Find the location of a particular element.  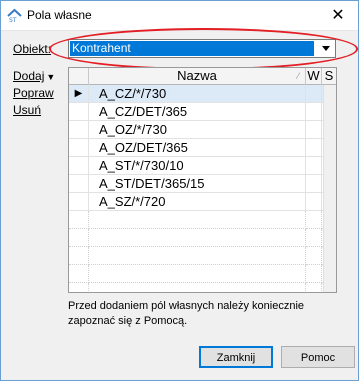

header-name: Nazwa ⁄ is located at coordinates (197, 76).